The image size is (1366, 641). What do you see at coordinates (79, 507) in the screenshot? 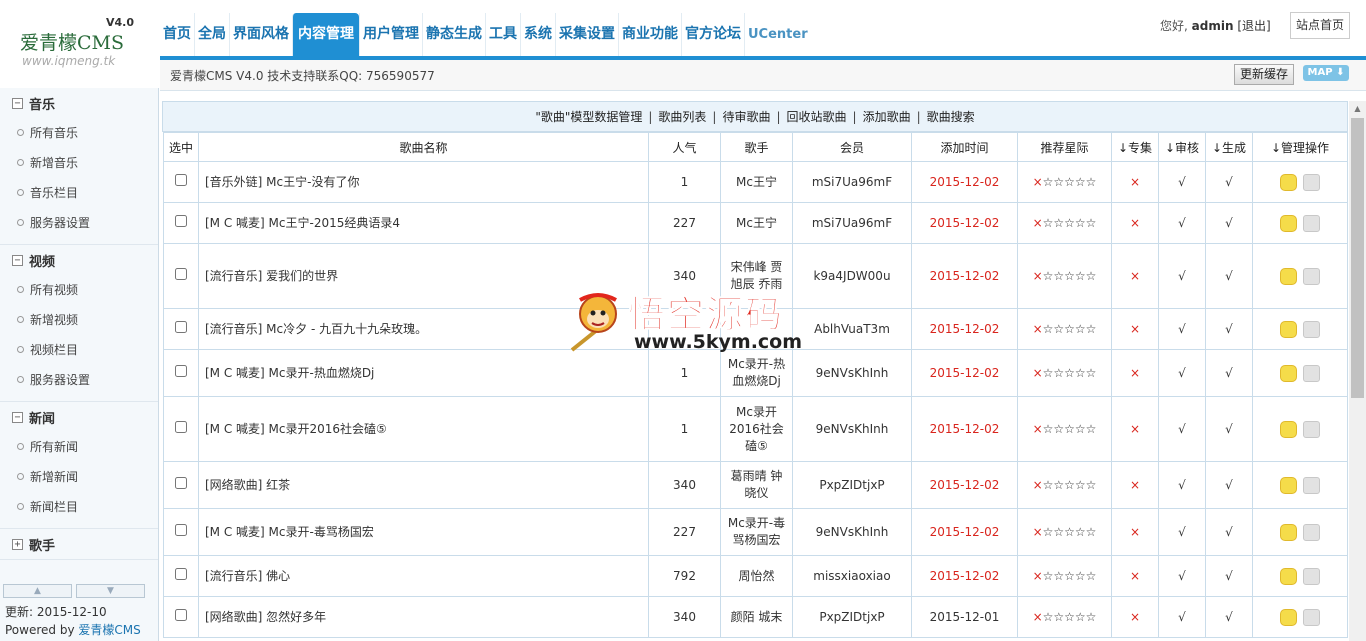
I see `sidebar-item: 新闻栏目` at bounding box center [79, 507].